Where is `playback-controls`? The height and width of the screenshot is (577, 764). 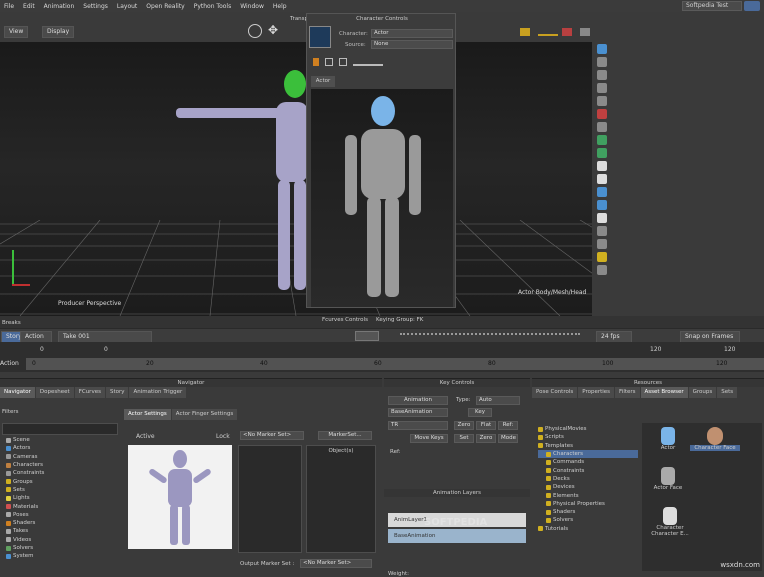
playback-controls is located at coordinates (490, 336).